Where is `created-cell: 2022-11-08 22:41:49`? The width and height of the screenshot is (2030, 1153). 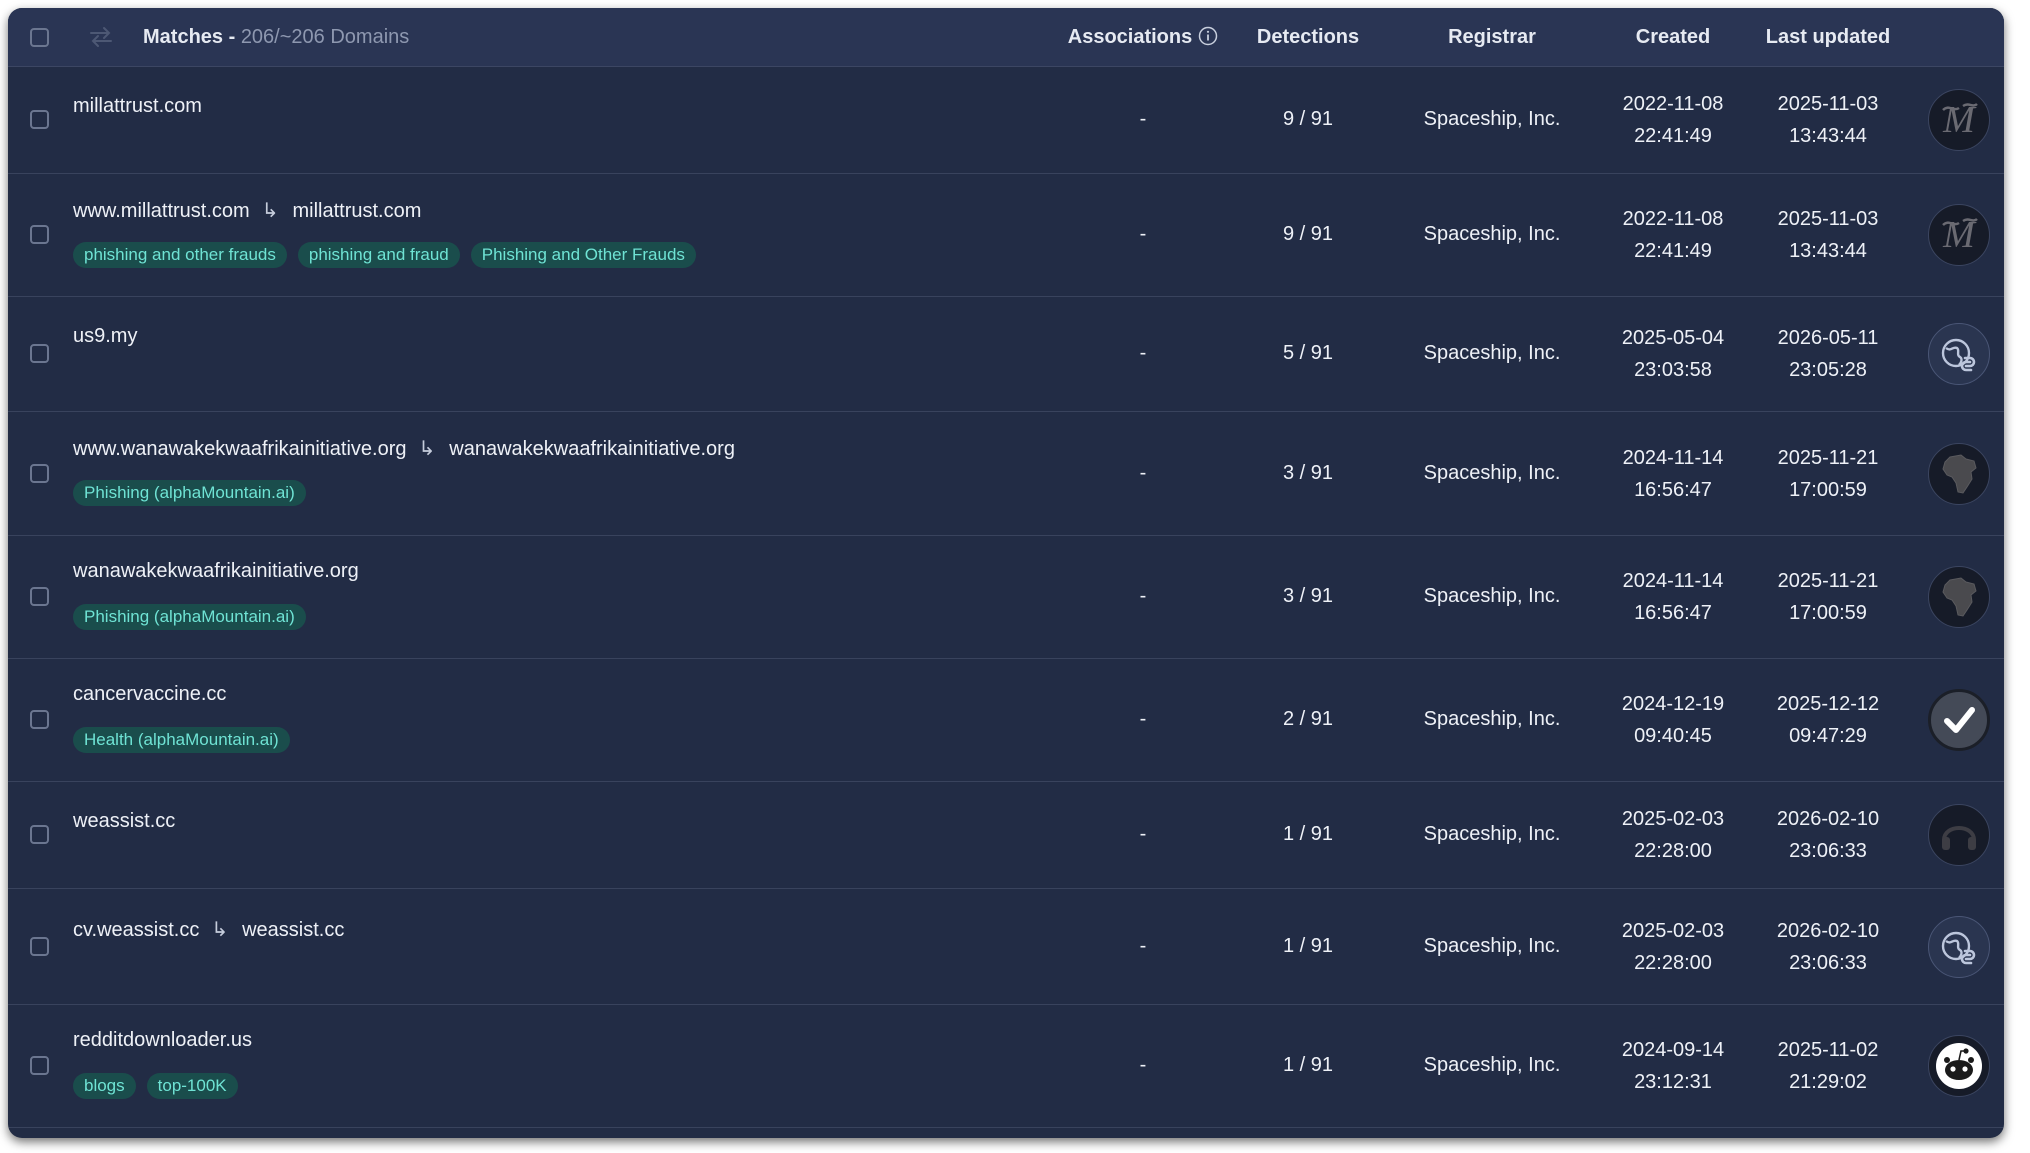 created-cell: 2022-11-08 22:41:49 is located at coordinates (1673, 235).